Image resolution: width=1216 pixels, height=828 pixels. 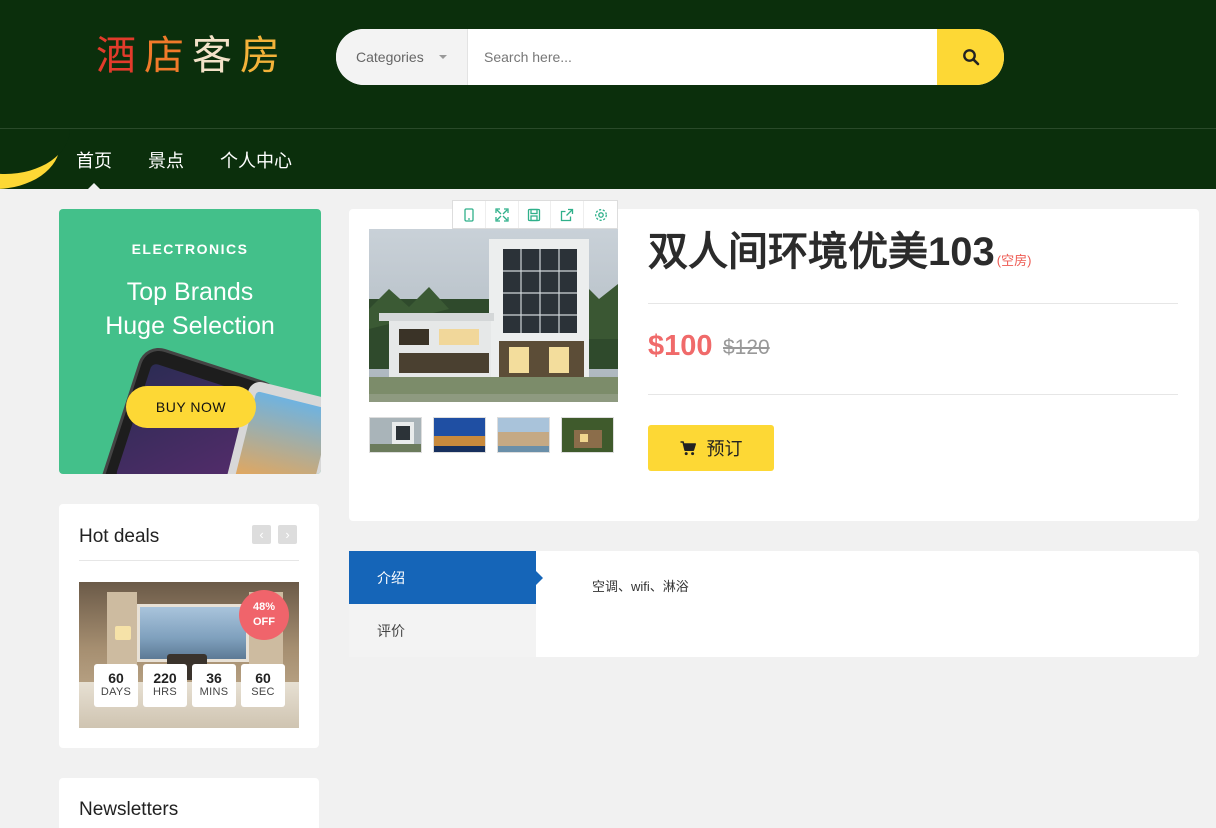 I want to click on cart-icon, so click(x=688, y=447).